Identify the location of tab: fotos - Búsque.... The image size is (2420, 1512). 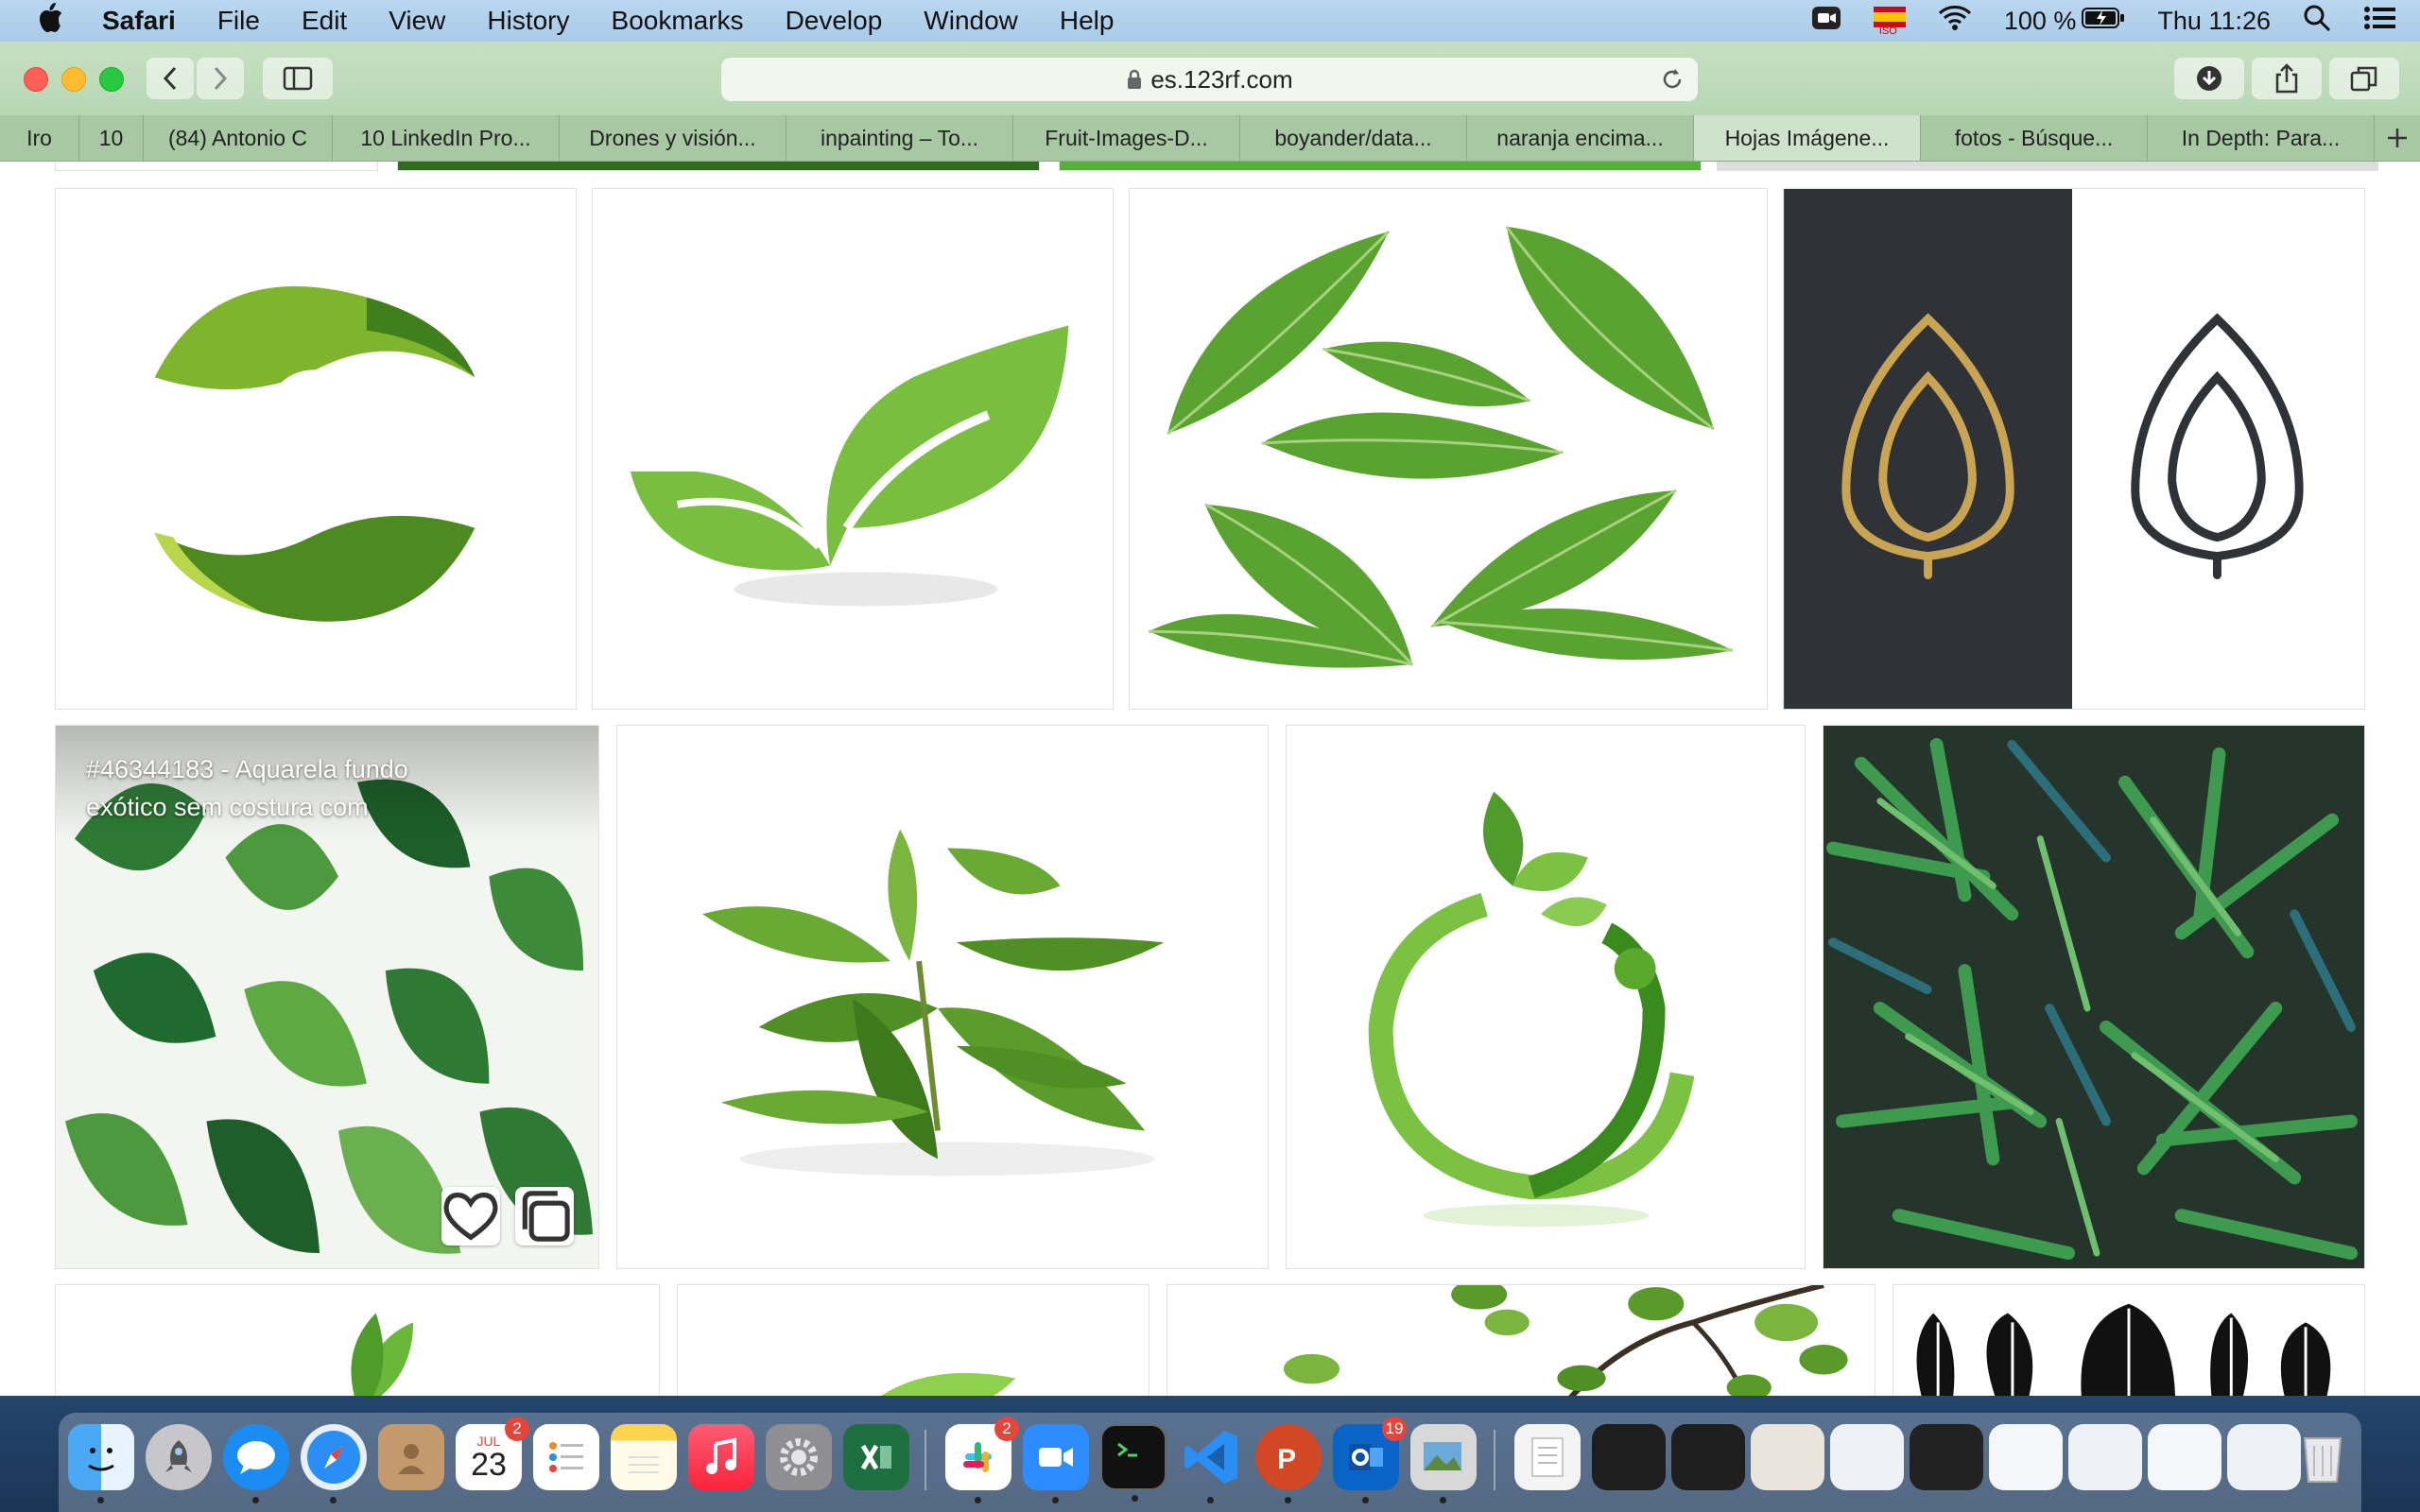
(2035, 138).